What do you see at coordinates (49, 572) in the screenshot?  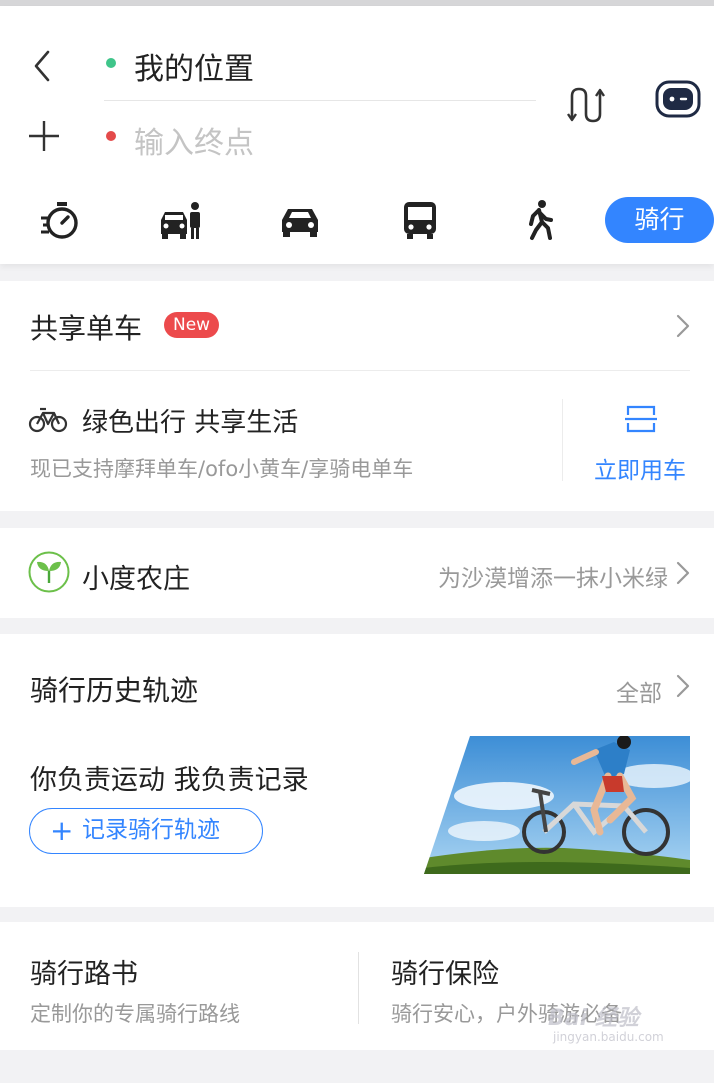 I see `sprout-icon` at bounding box center [49, 572].